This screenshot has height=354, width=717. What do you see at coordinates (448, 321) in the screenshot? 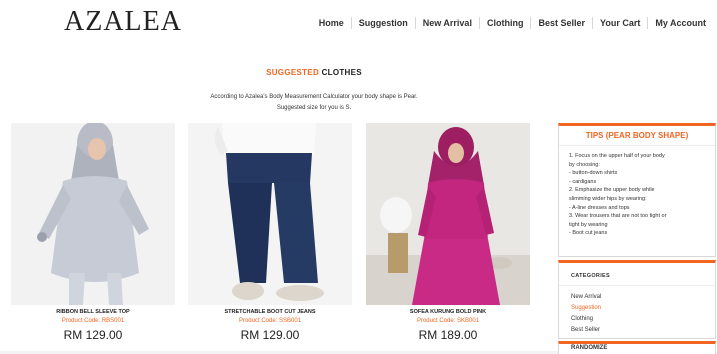
I see `product-code: Product Code: SKB001` at bounding box center [448, 321].